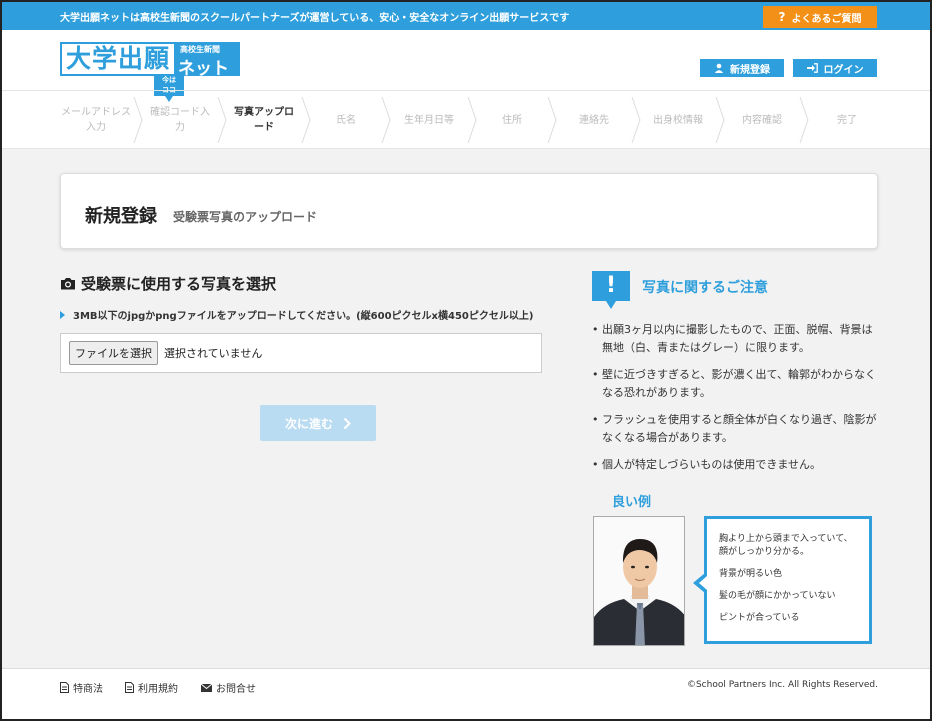 Image resolution: width=932 pixels, height=721 pixels. Describe the element at coordinates (62, 314) in the screenshot. I see `triangle-right-icon` at that location.